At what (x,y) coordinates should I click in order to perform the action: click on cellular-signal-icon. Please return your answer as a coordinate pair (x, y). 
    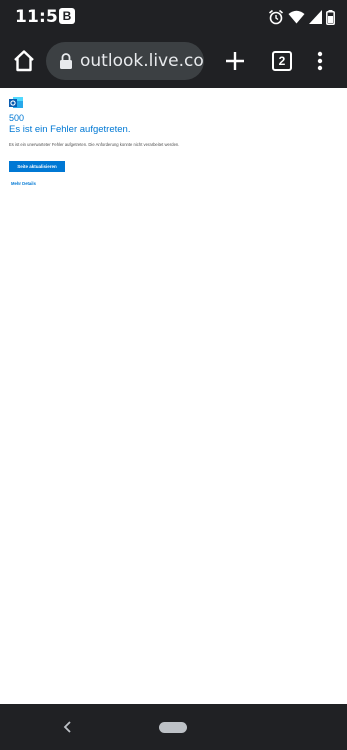
    Looking at the image, I should click on (315, 17).